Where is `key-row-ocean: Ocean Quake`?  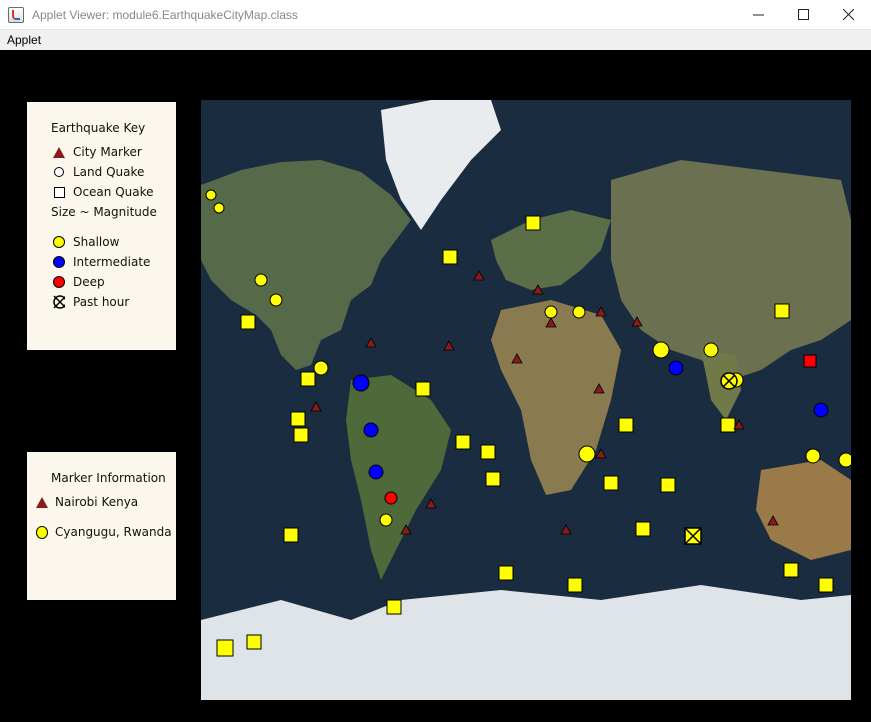
key-row-ocean: Ocean Quake is located at coordinates (103, 192).